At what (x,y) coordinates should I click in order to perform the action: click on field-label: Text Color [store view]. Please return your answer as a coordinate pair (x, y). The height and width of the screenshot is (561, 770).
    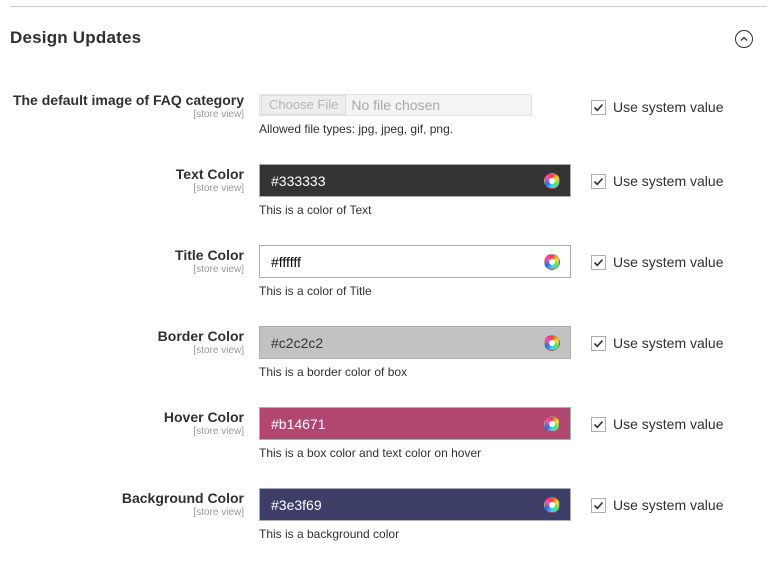
    Looking at the image, I should click on (210, 180).